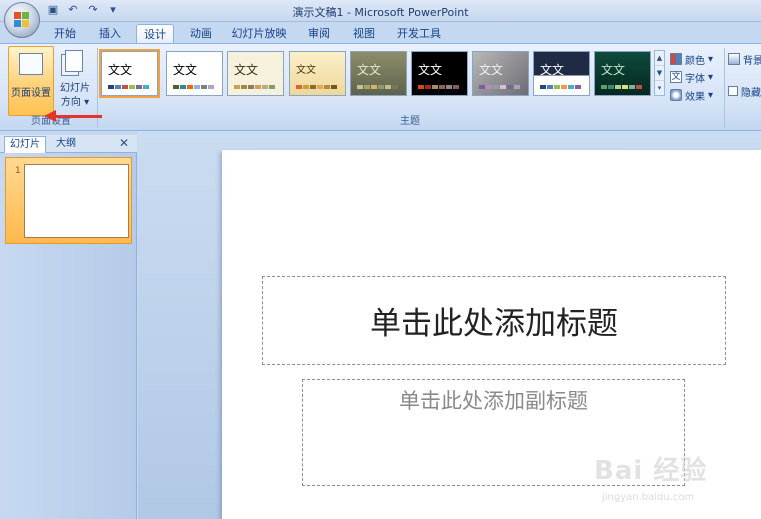 This screenshot has height=519, width=761. I want to click on fonts-icon: 文, so click(676, 77).